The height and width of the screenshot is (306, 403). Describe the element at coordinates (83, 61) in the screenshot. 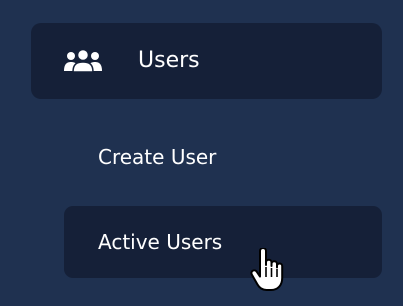

I see `users-group-icon` at that location.